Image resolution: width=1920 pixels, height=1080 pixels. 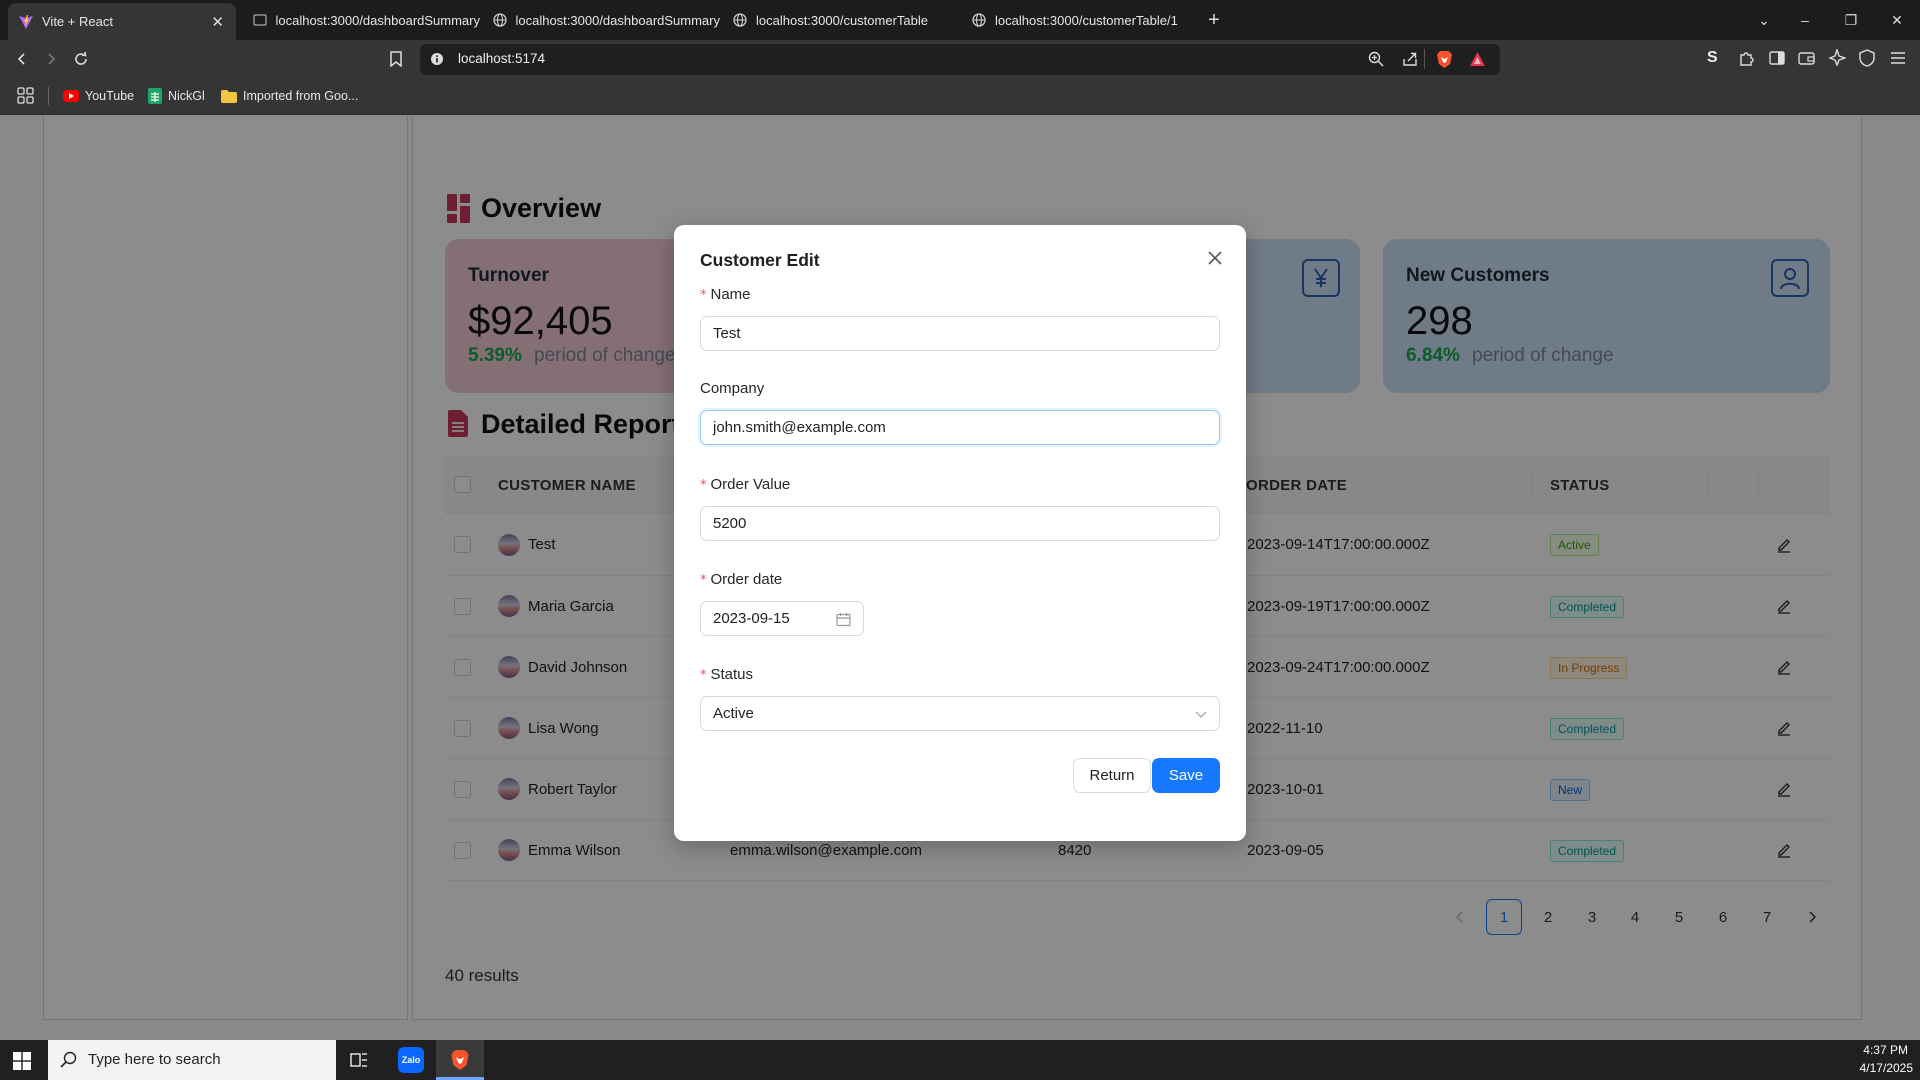 I want to click on vite-icon, so click(x=26, y=22).